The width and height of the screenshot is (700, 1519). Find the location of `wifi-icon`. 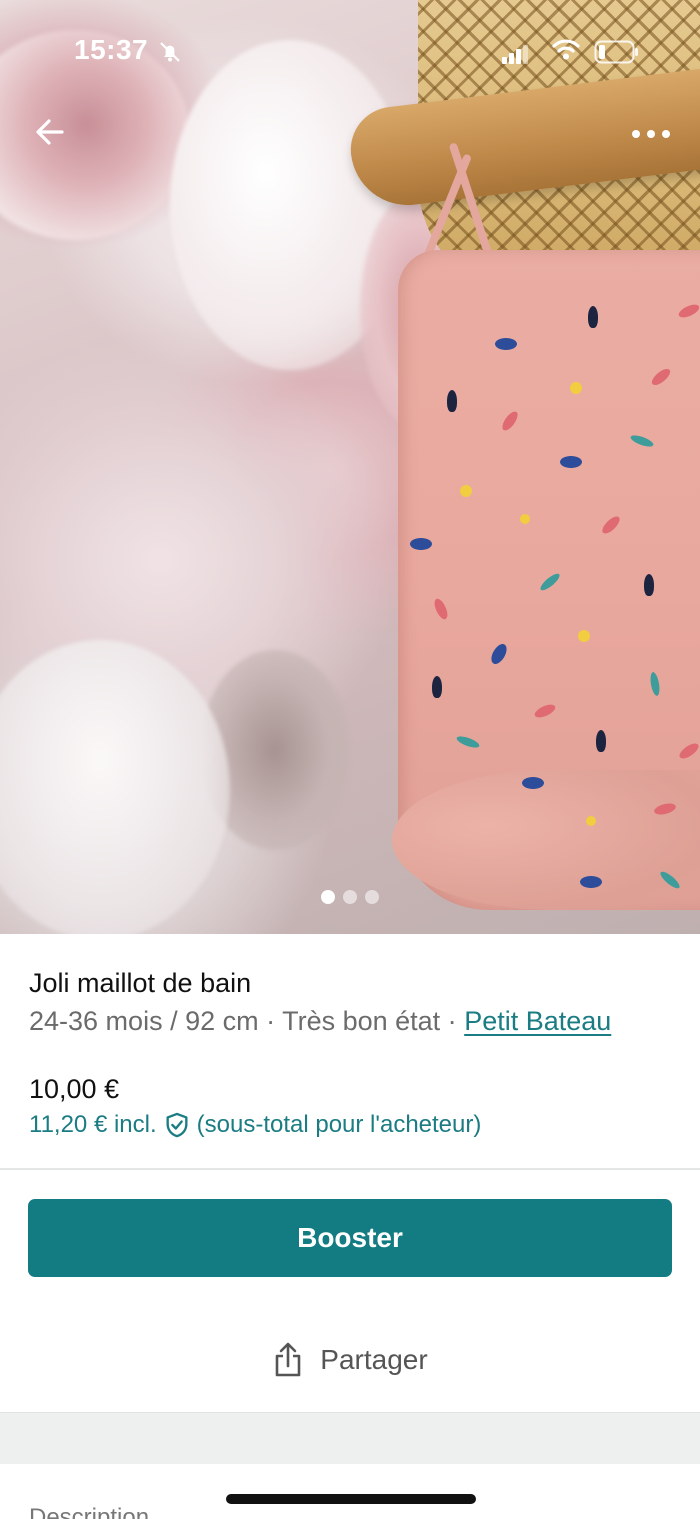

wifi-icon is located at coordinates (566, 49).